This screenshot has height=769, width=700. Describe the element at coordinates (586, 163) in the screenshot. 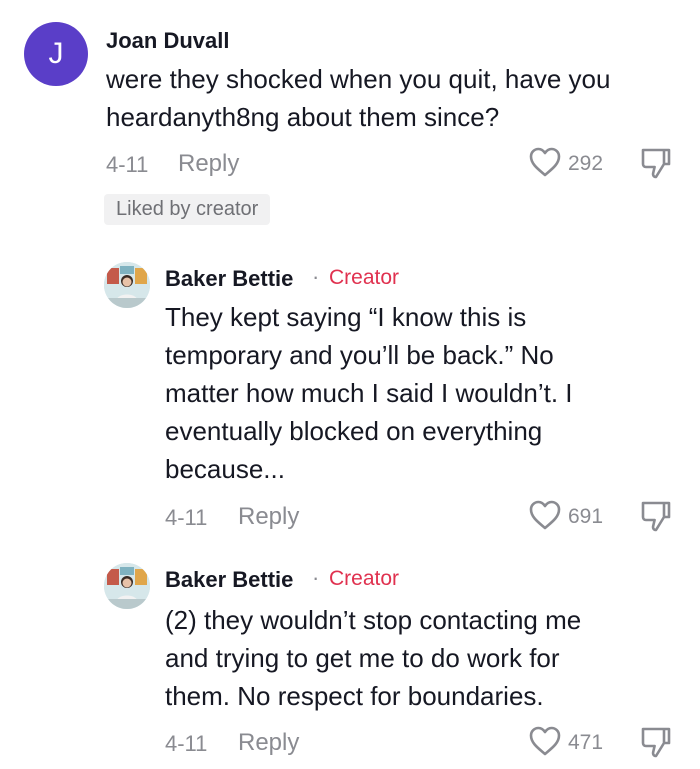

I see `like-count: 292` at that location.